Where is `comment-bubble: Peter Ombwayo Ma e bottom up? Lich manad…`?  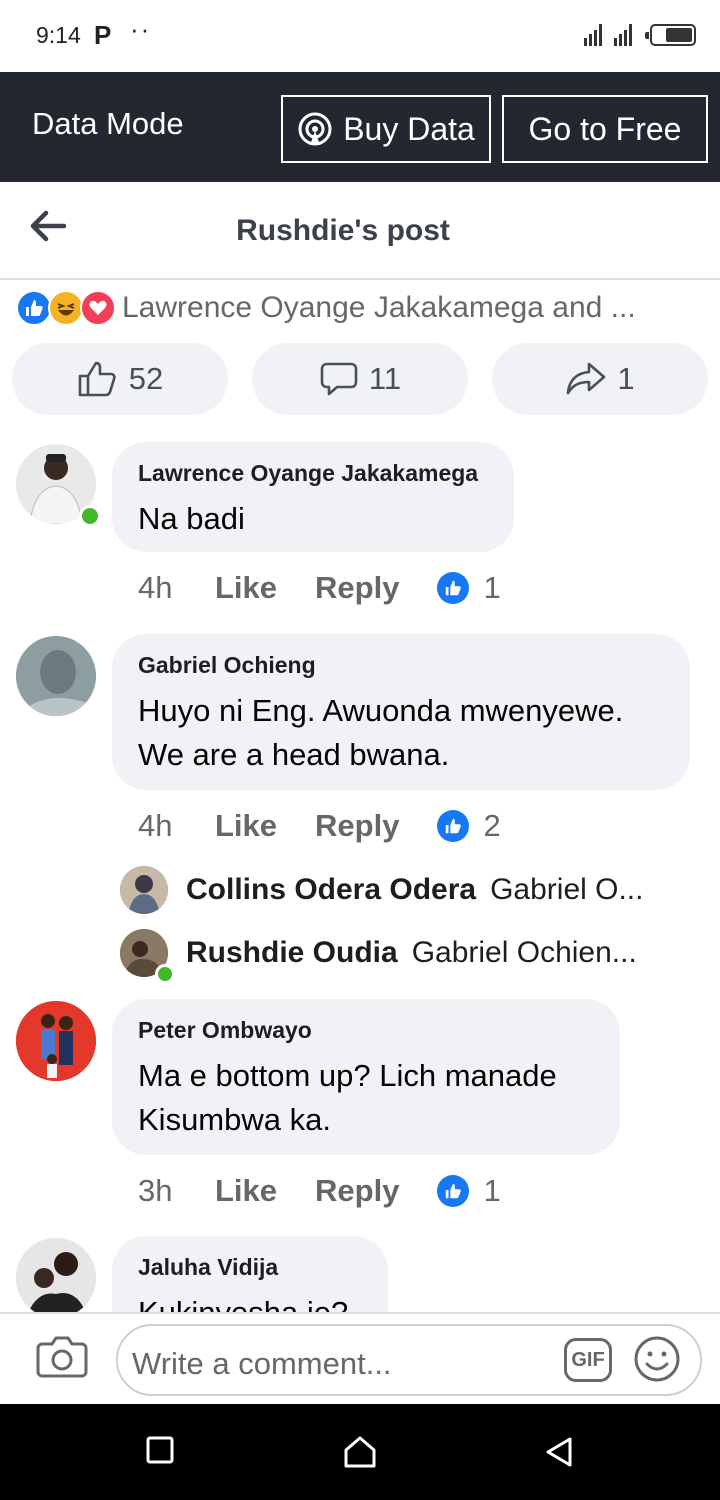
comment-bubble: Peter Ombwayo Ma e bottom up? Lich manad… is located at coordinates (366, 1077).